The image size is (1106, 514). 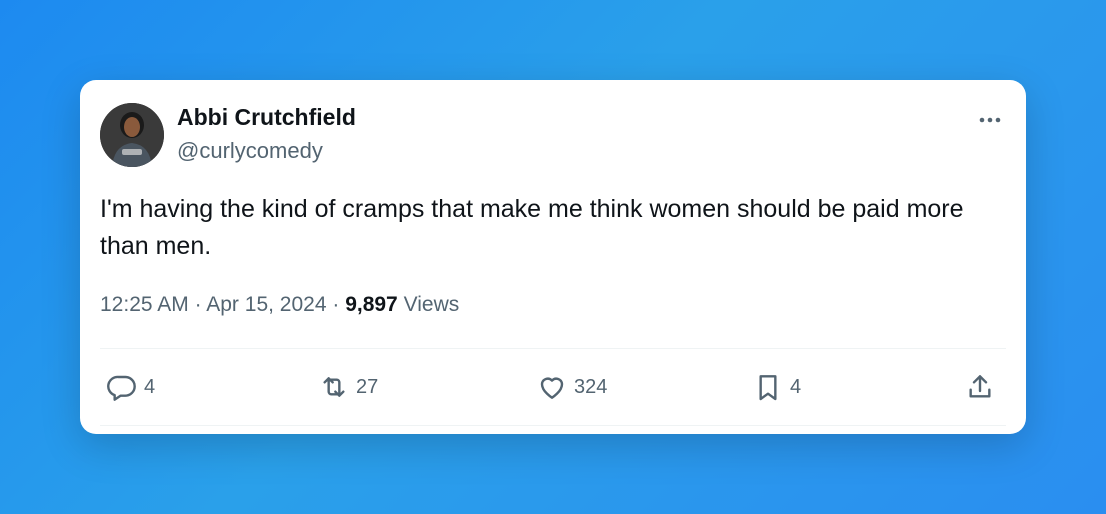 What do you see at coordinates (768, 388) in the screenshot?
I see `bookmark-icon` at bounding box center [768, 388].